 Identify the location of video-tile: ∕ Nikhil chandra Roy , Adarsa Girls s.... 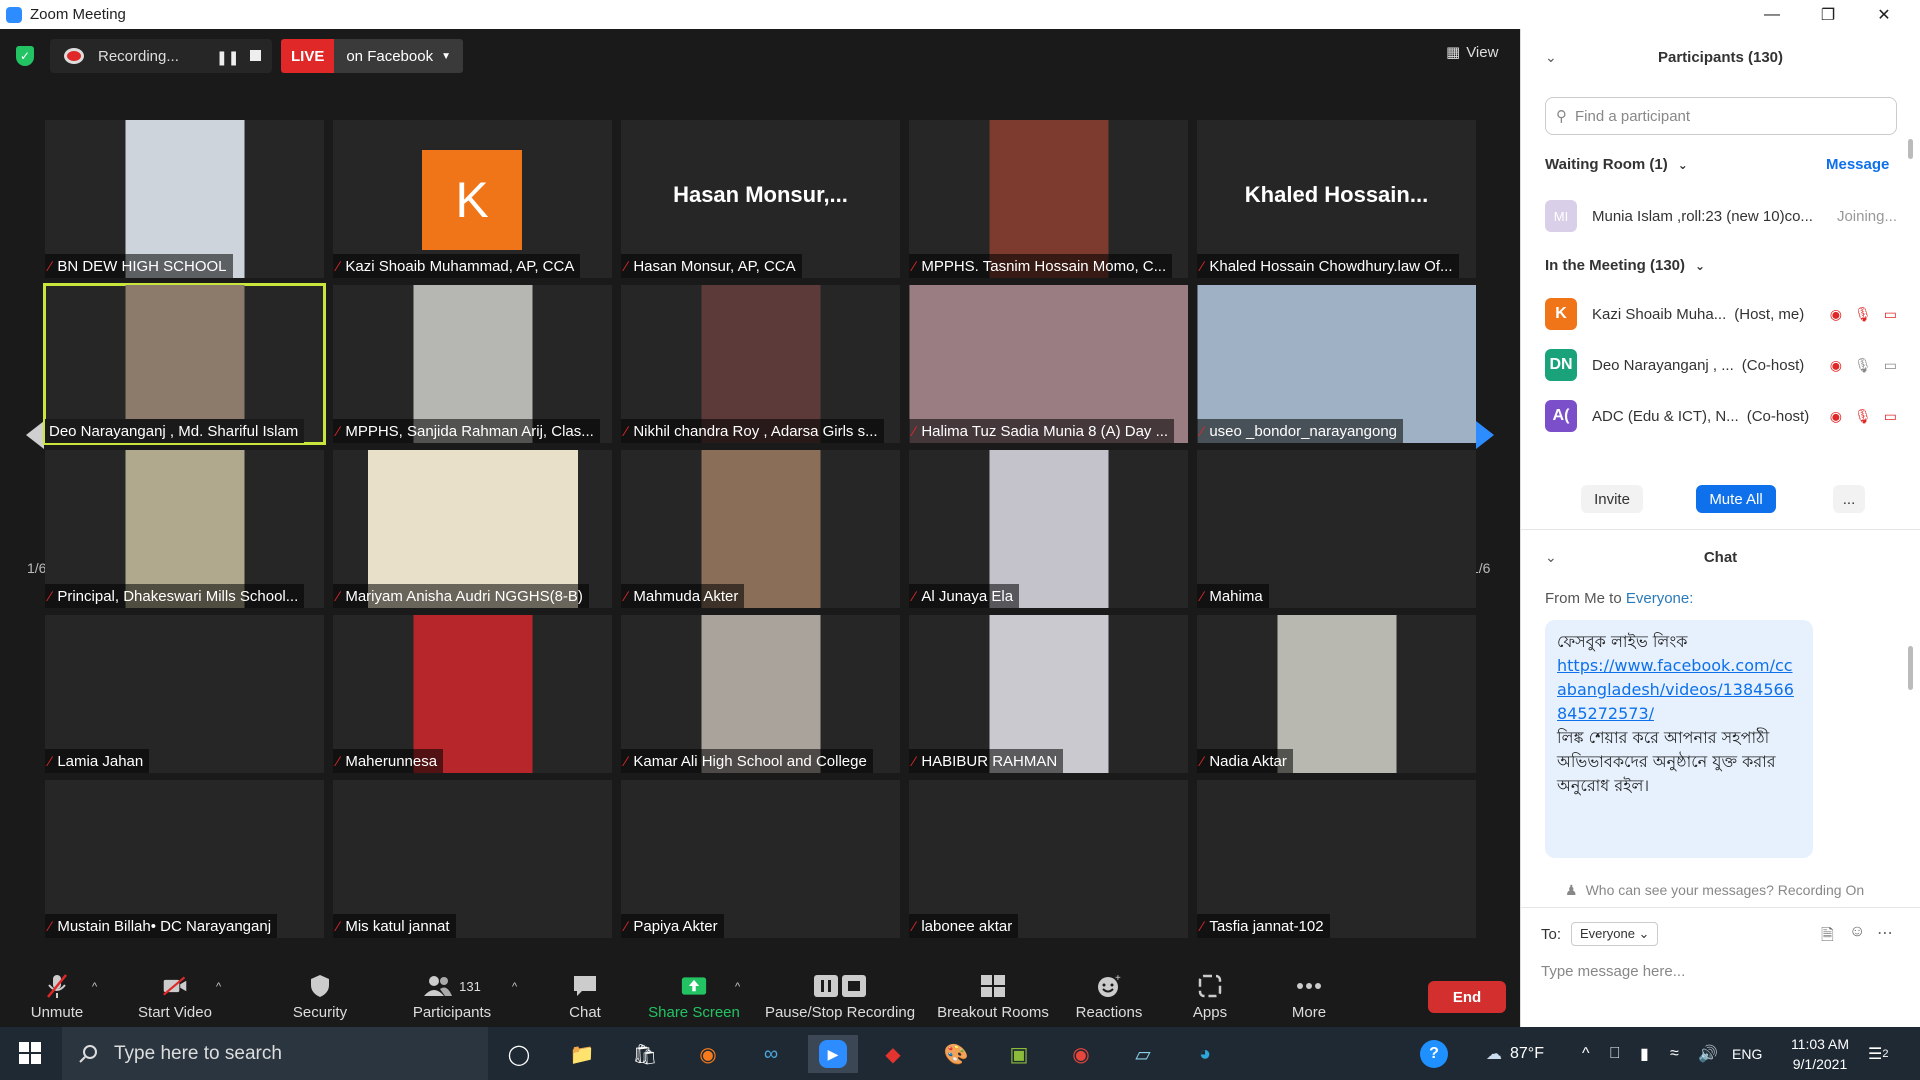
(760, 364).